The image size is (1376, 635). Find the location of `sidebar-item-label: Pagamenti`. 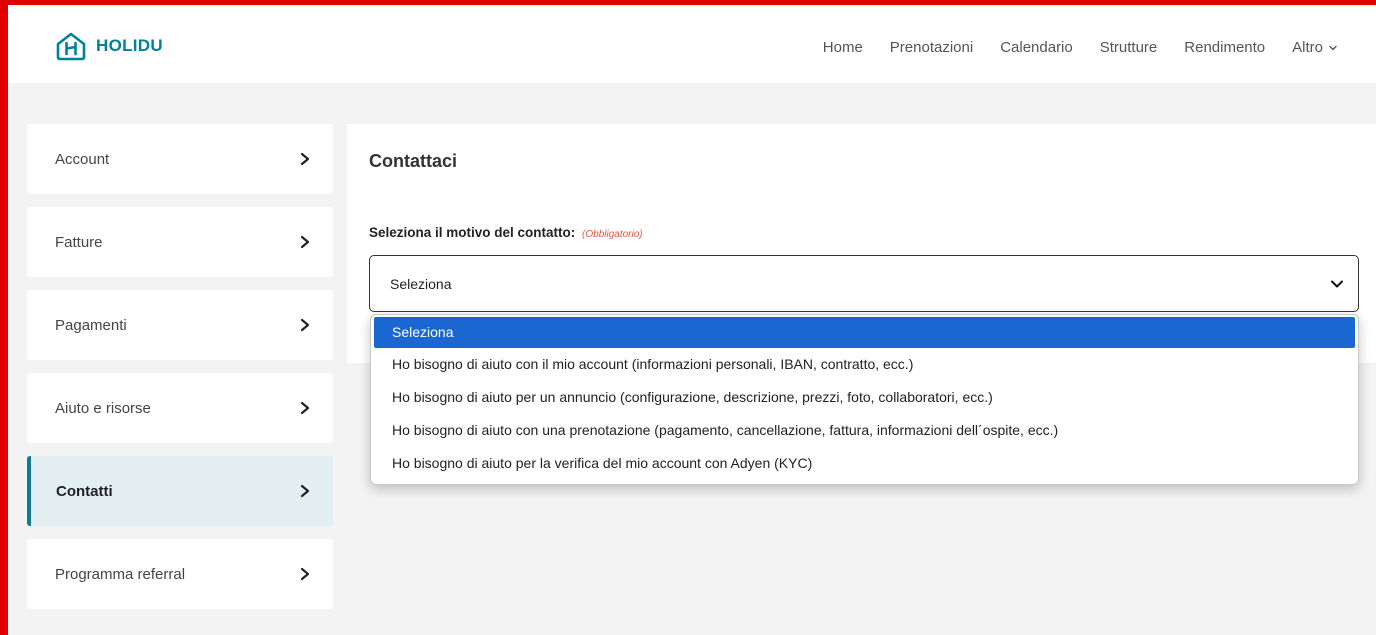

sidebar-item-label: Pagamenti is located at coordinates (91, 325).